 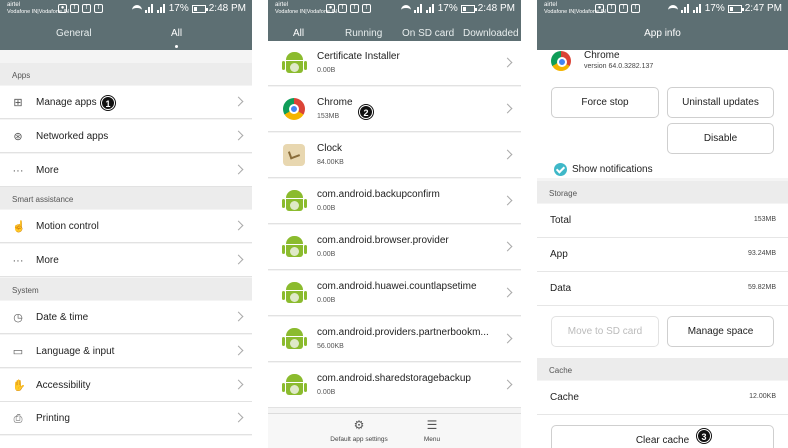 What do you see at coordinates (126, 442) in the screenshot?
I see `settings-item-partial` at bounding box center [126, 442].